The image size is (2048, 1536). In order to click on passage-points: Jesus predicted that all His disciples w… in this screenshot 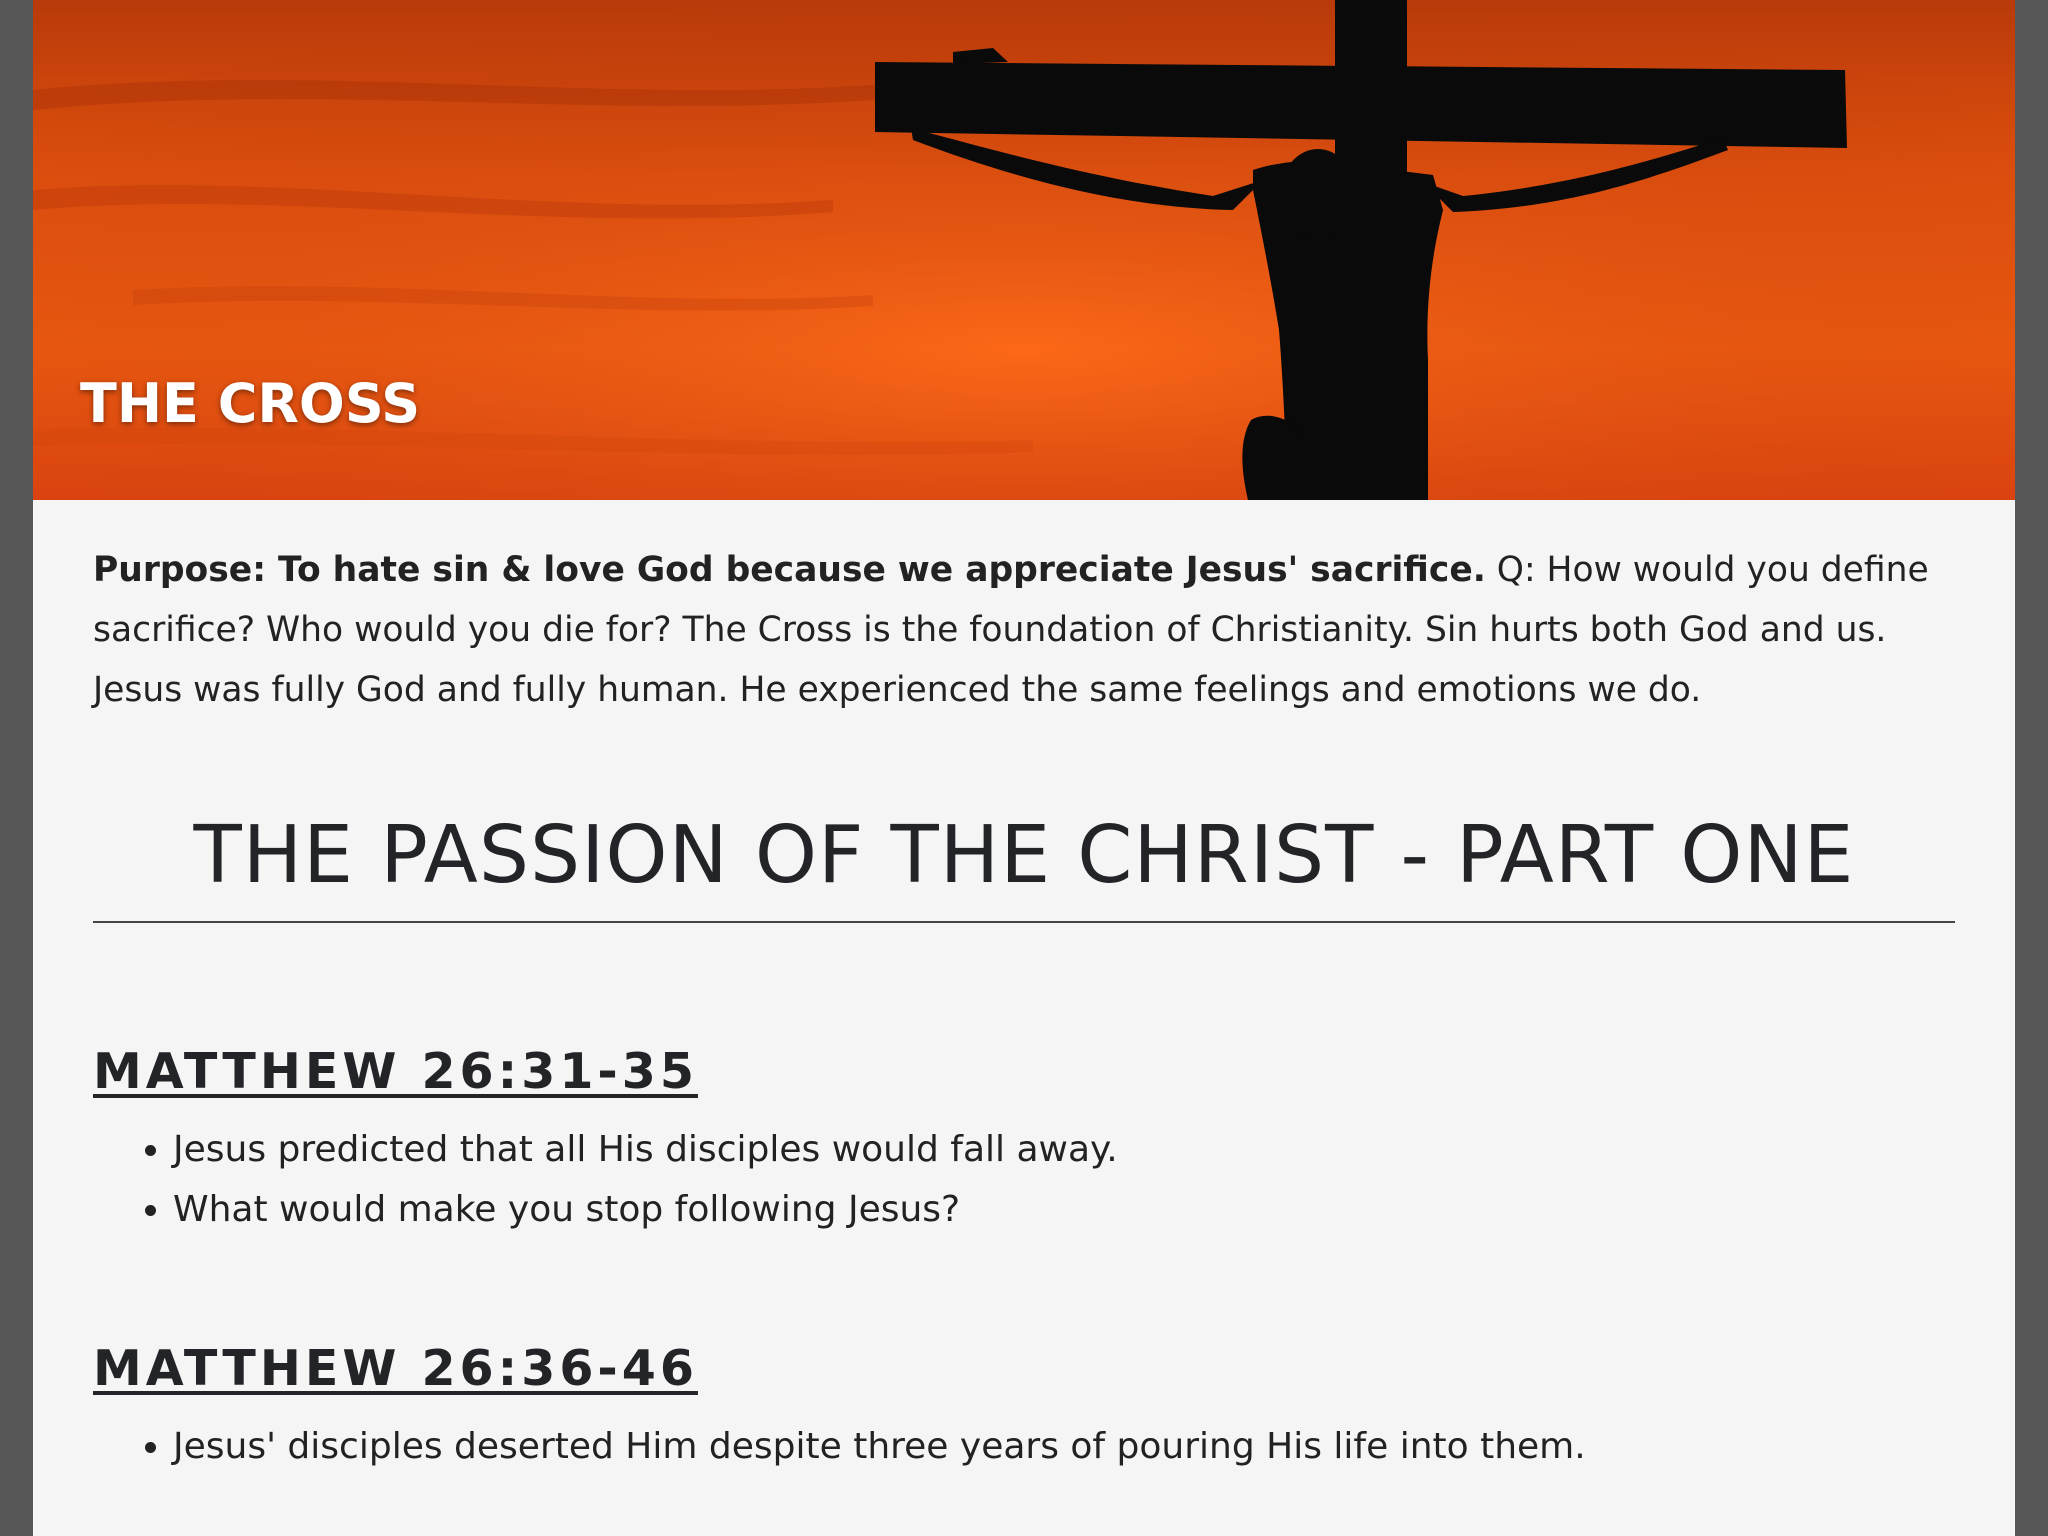, I will do `click(1024, 1180)`.